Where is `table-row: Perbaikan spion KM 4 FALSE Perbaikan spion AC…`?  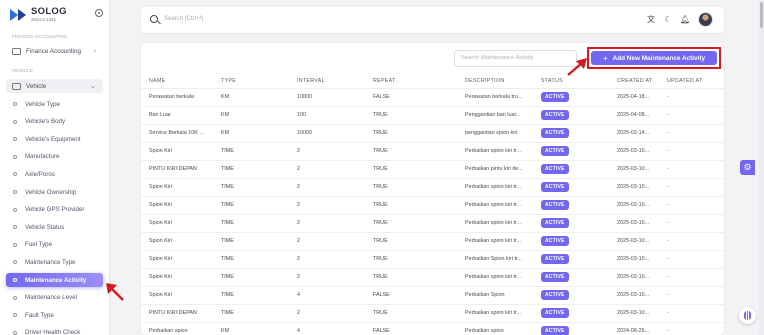 table-row: Perbaikan spion KM 4 FALSE Perbaikan spion AC… is located at coordinates (432, 328).